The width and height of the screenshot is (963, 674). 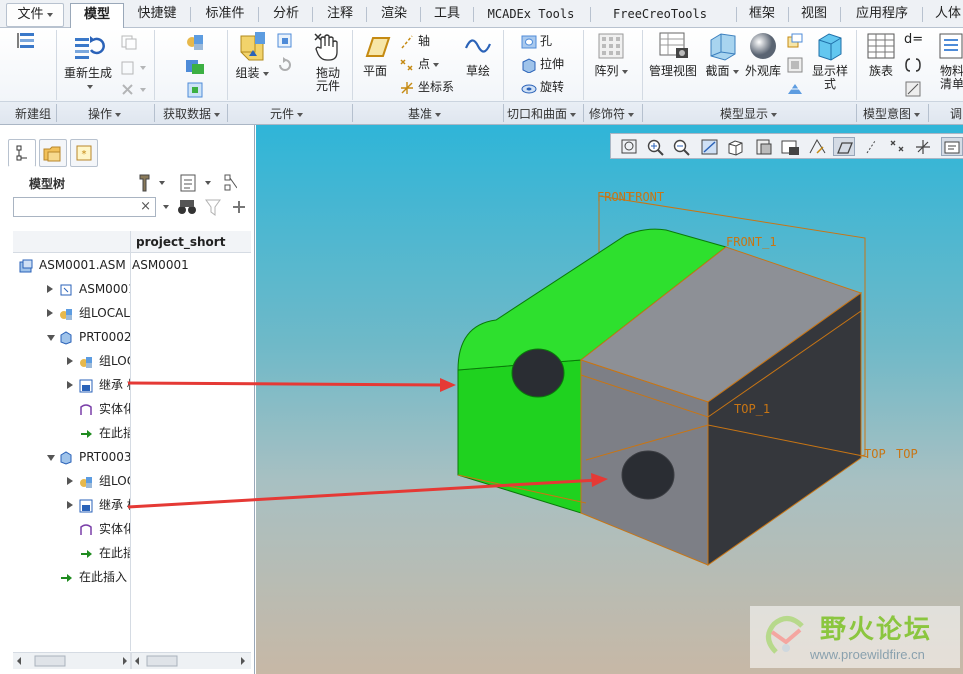 I want to click on watermark-title: 野火论坛, so click(x=876, y=630).